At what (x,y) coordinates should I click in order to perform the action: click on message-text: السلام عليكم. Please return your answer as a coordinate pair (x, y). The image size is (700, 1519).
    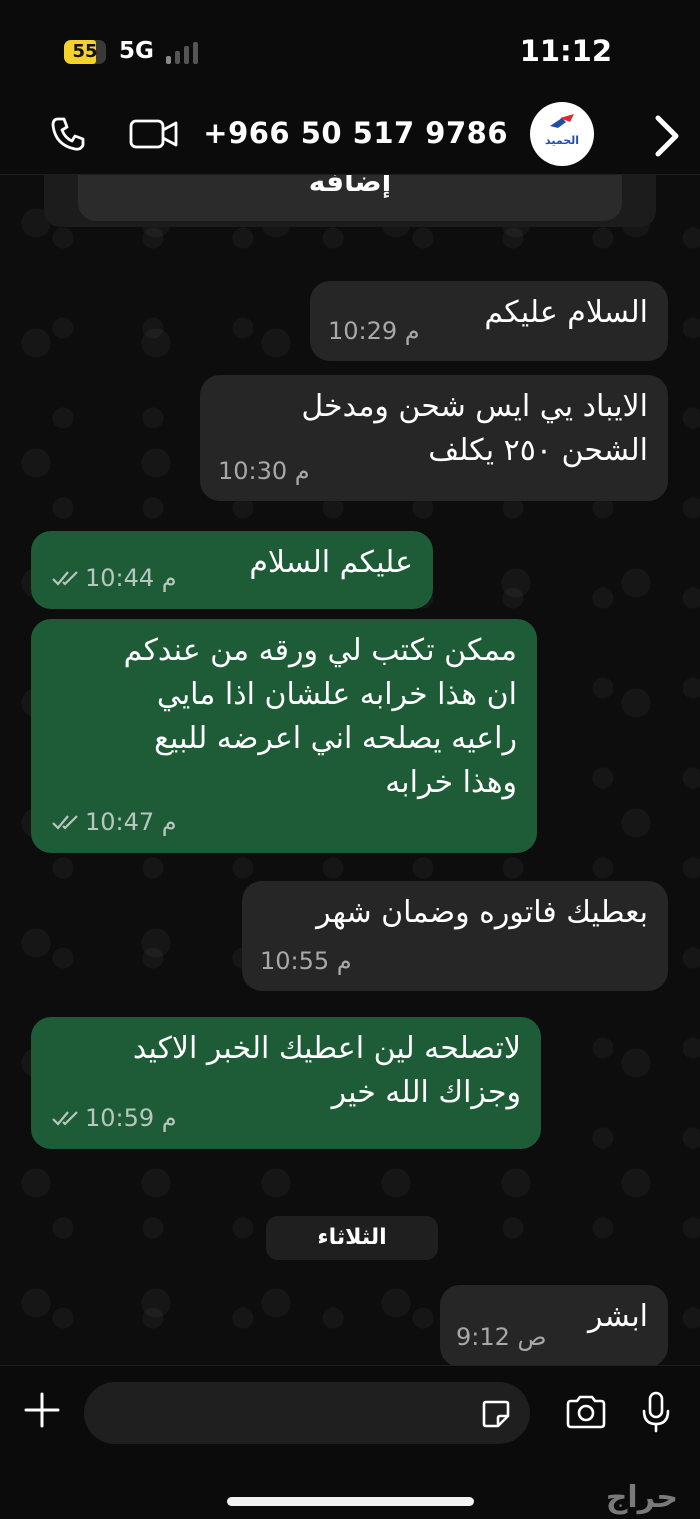
    Looking at the image, I should click on (566, 312).